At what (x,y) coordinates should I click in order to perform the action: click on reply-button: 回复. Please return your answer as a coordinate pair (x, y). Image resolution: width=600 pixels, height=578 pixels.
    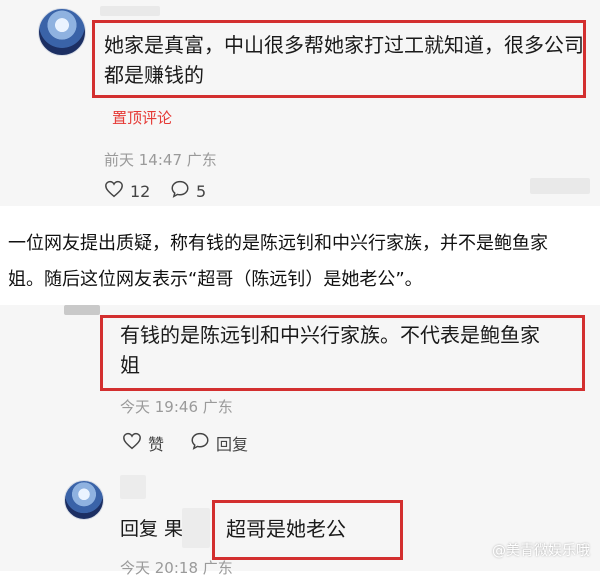
    Looking at the image, I should click on (219, 443).